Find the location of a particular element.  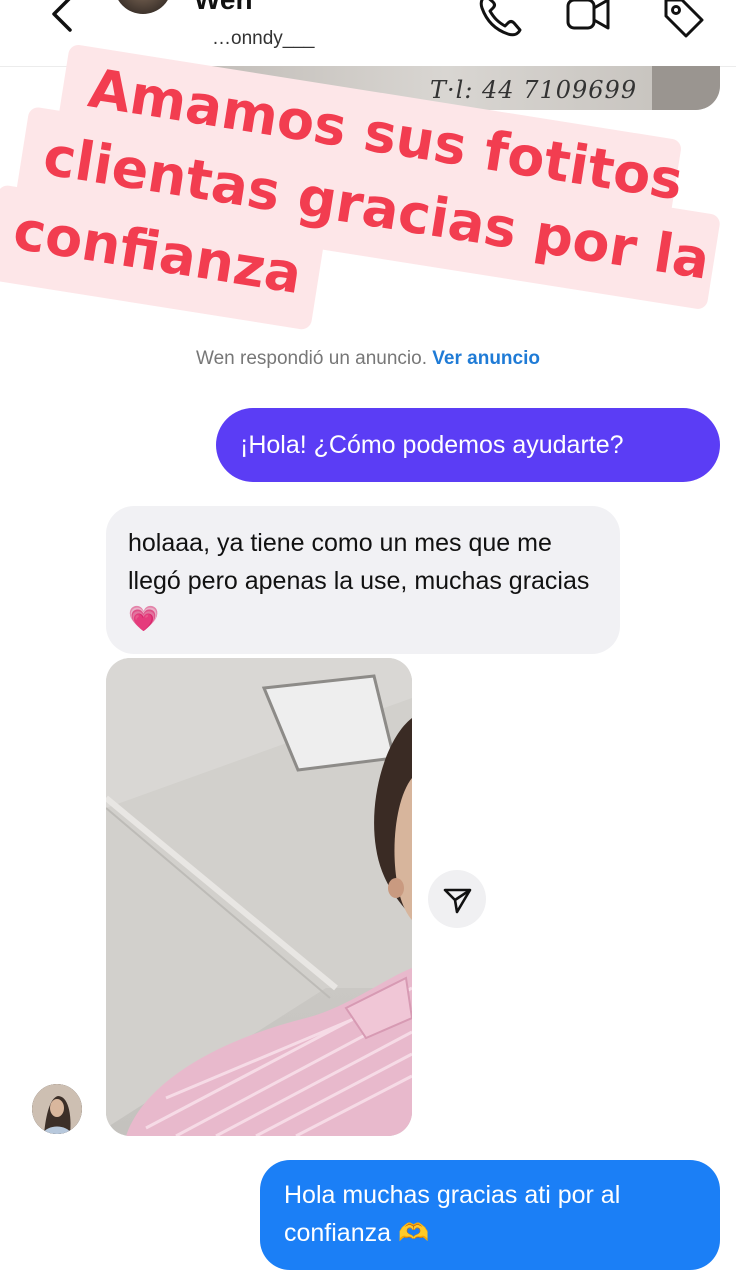

message-text: ¡Hola! ¿Cómo podemos ayudarte? is located at coordinates (432, 445).